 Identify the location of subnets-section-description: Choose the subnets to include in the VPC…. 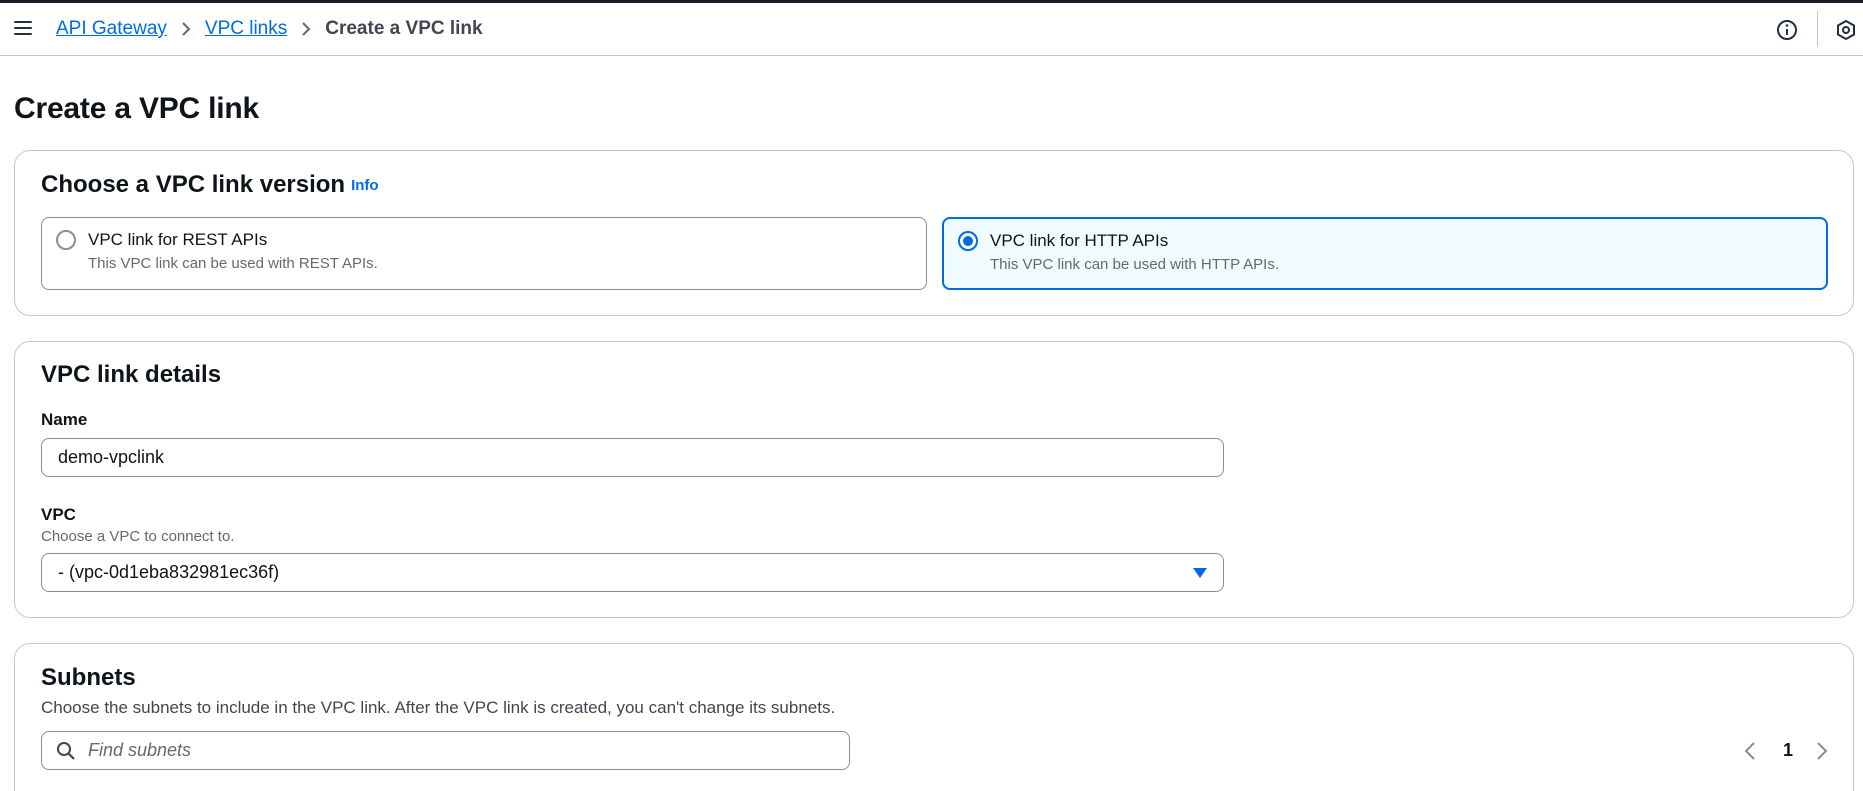
(438, 707).